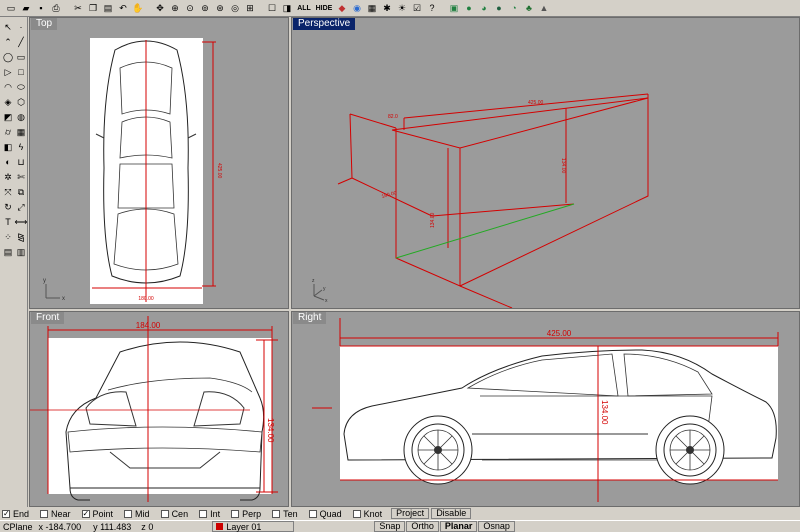 This screenshot has height=532, width=800. I want to click on copy-icon: ❐, so click(93, 8).